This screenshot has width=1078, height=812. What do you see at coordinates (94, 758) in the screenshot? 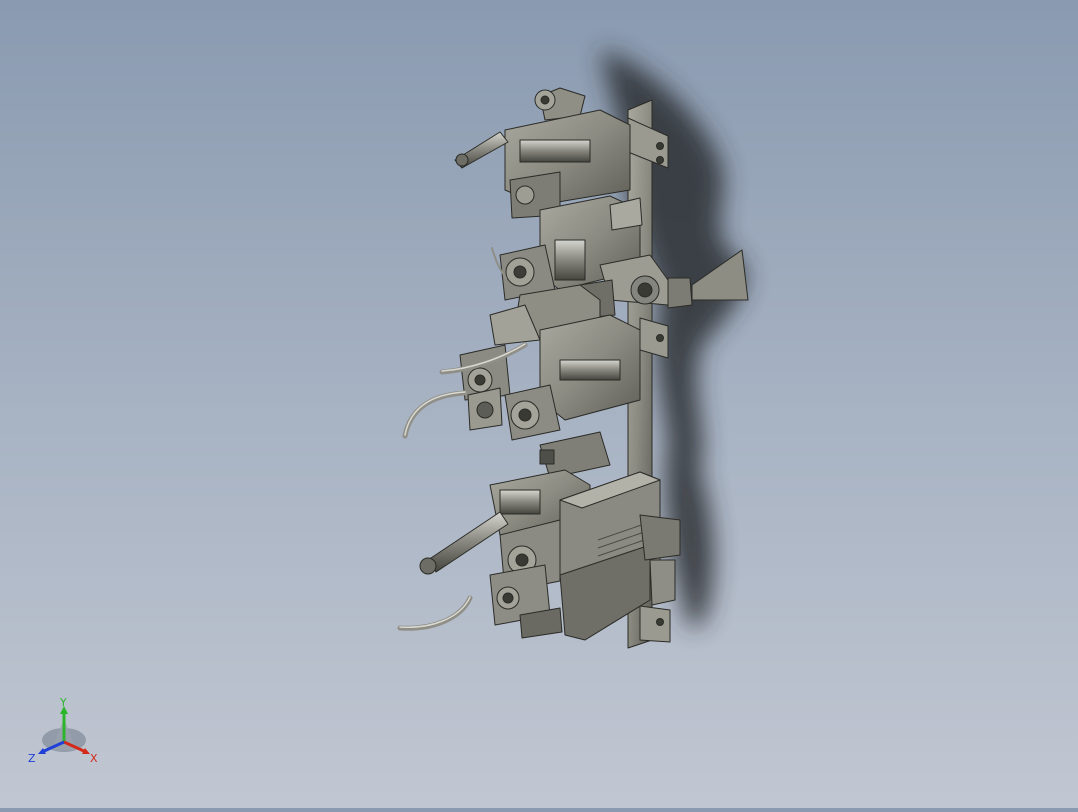
I see `x-axis-label: X` at bounding box center [94, 758].